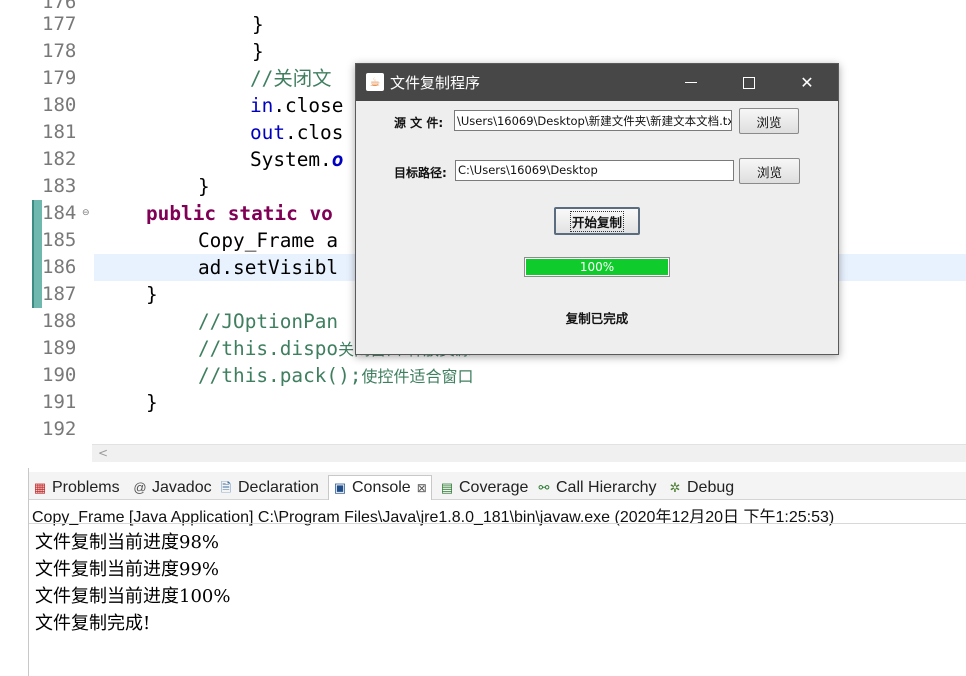  I want to click on comment-text: //this.pack();, so click(280, 375).